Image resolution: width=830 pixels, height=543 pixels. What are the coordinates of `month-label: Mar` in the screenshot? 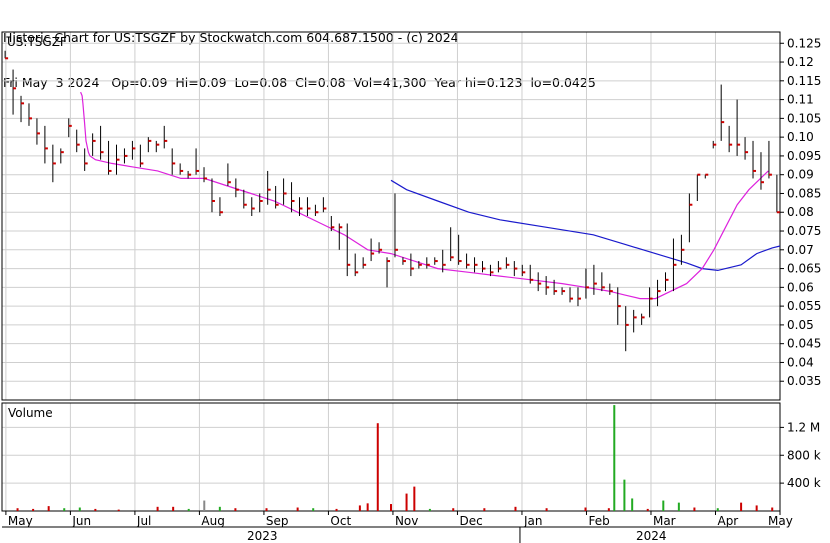 It's located at (664, 521).